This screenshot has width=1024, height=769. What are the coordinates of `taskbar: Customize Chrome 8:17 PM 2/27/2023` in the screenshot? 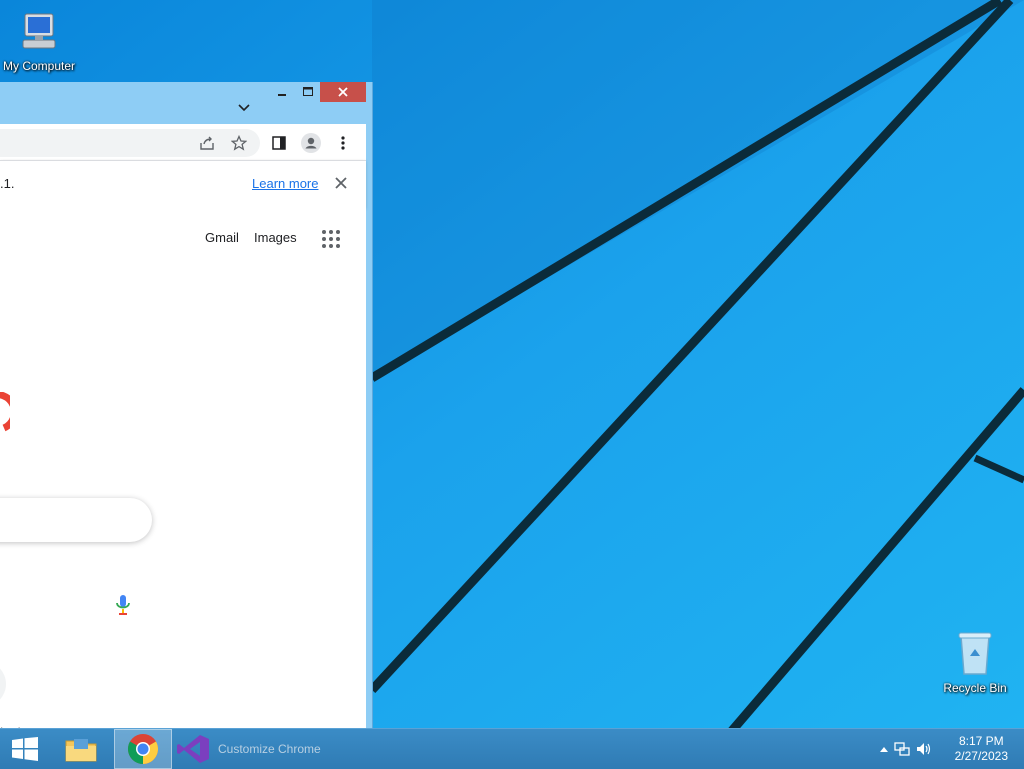 It's located at (512, 748).